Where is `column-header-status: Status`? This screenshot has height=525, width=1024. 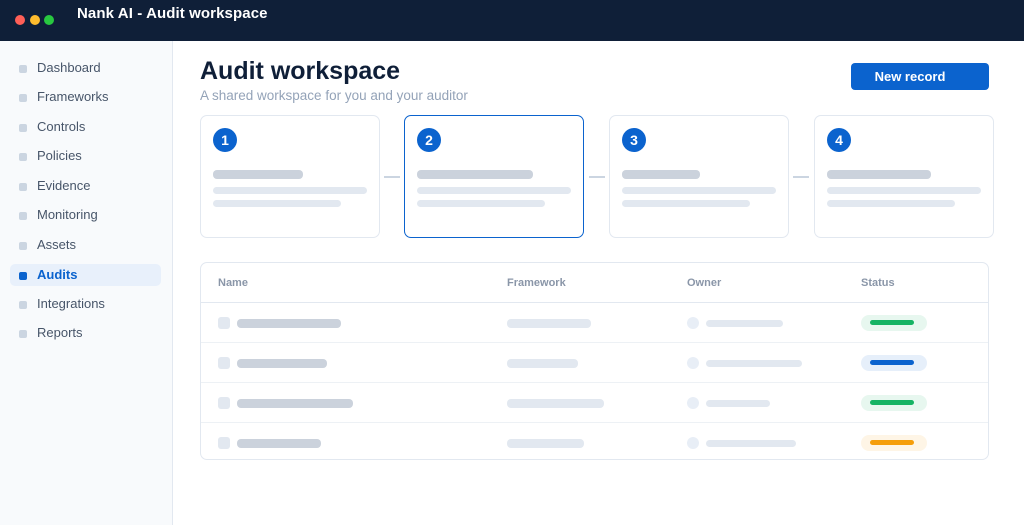 column-header-status: Status is located at coordinates (878, 283).